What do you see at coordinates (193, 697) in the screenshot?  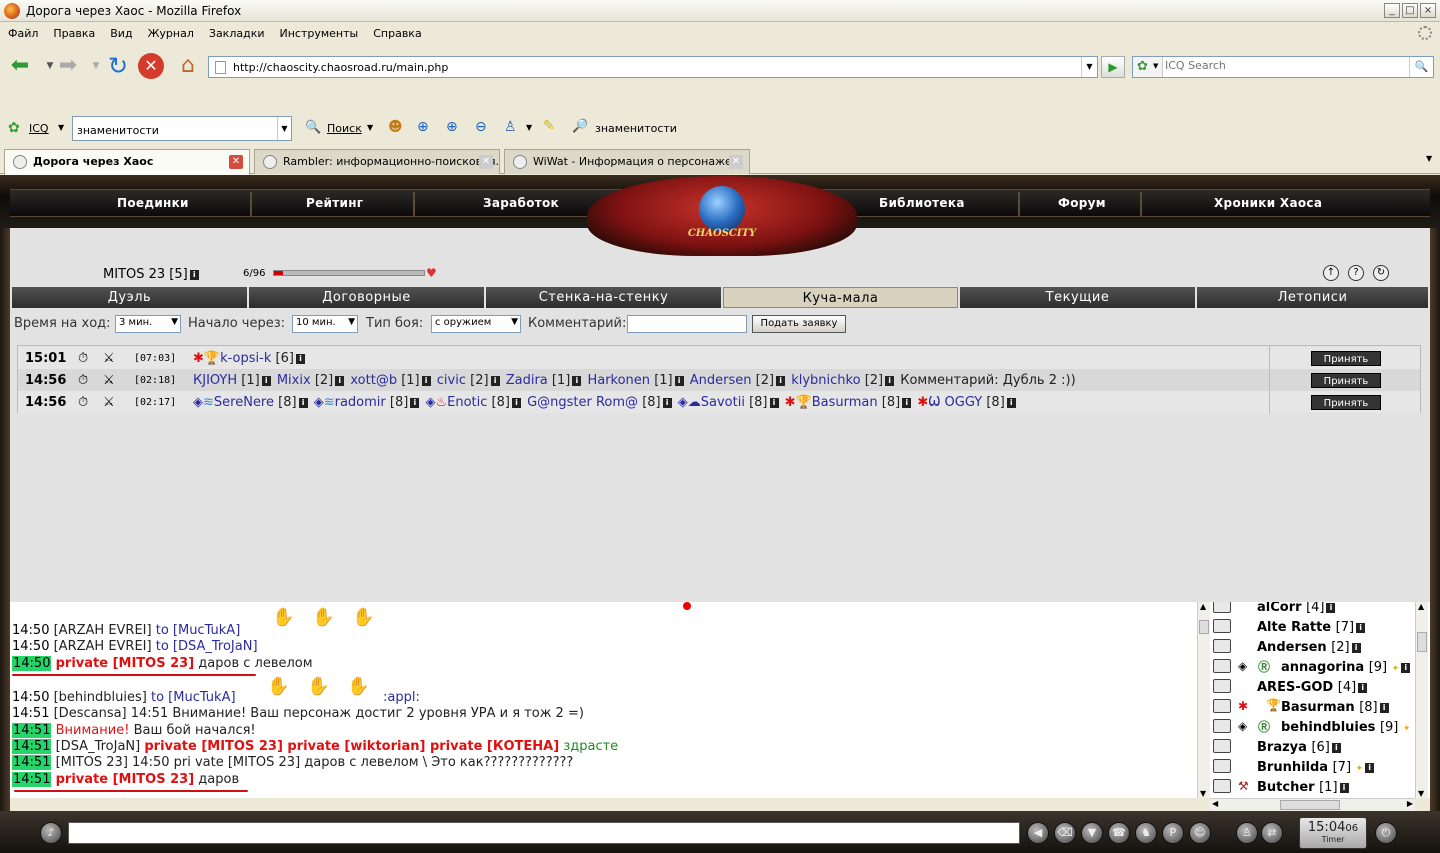 I see `chat-recipient: to [MucTukA]` at bounding box center [193, 697].